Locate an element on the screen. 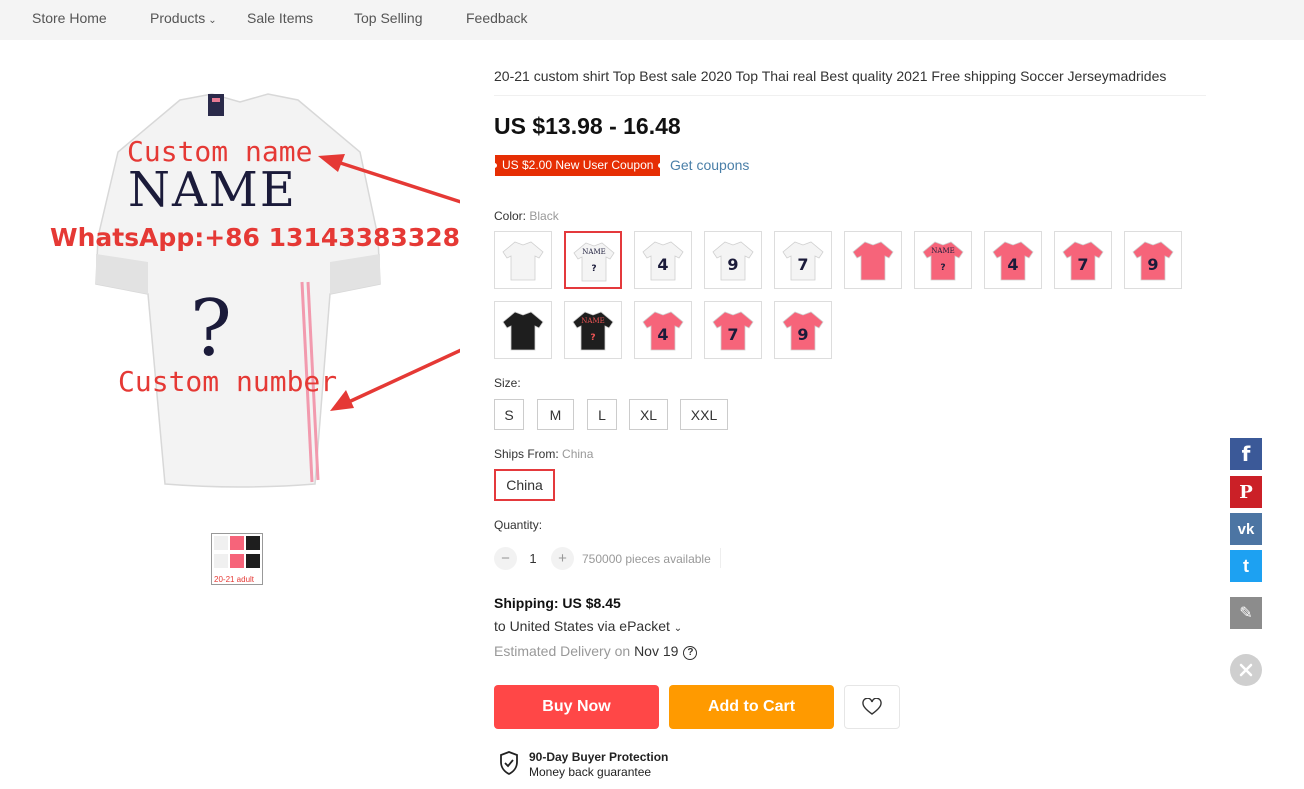 This screenshot has width=1304, height=789. pinterest-share-button: P is located at coordinates (1246, 492).